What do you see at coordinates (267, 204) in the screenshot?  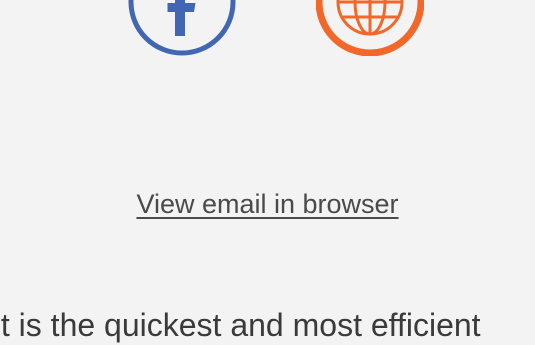 I see `view-in-browser-link: View email in browser` at bounding box center [267, 204].